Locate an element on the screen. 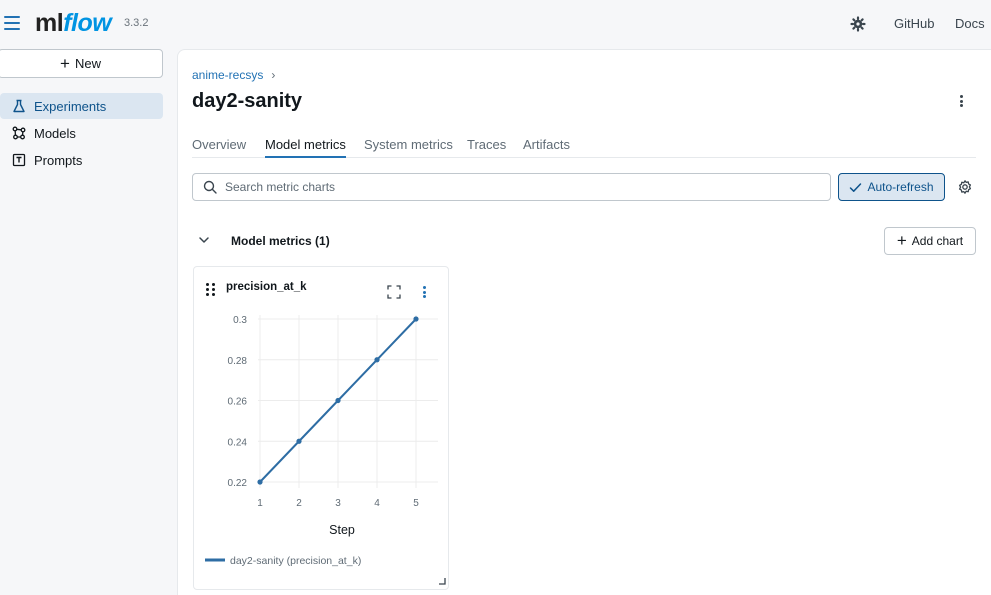 The height and width of the screenshot is (595, 991). x-tick-label: 1 is located at coordinates (260, 503).